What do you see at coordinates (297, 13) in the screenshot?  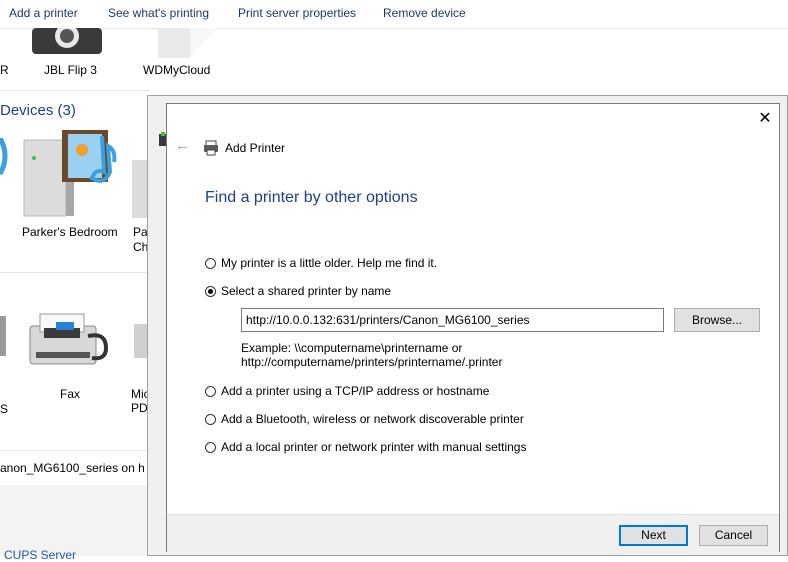 I see `print-server-properties-button: Print server properties` at bounding box center [297, 13].